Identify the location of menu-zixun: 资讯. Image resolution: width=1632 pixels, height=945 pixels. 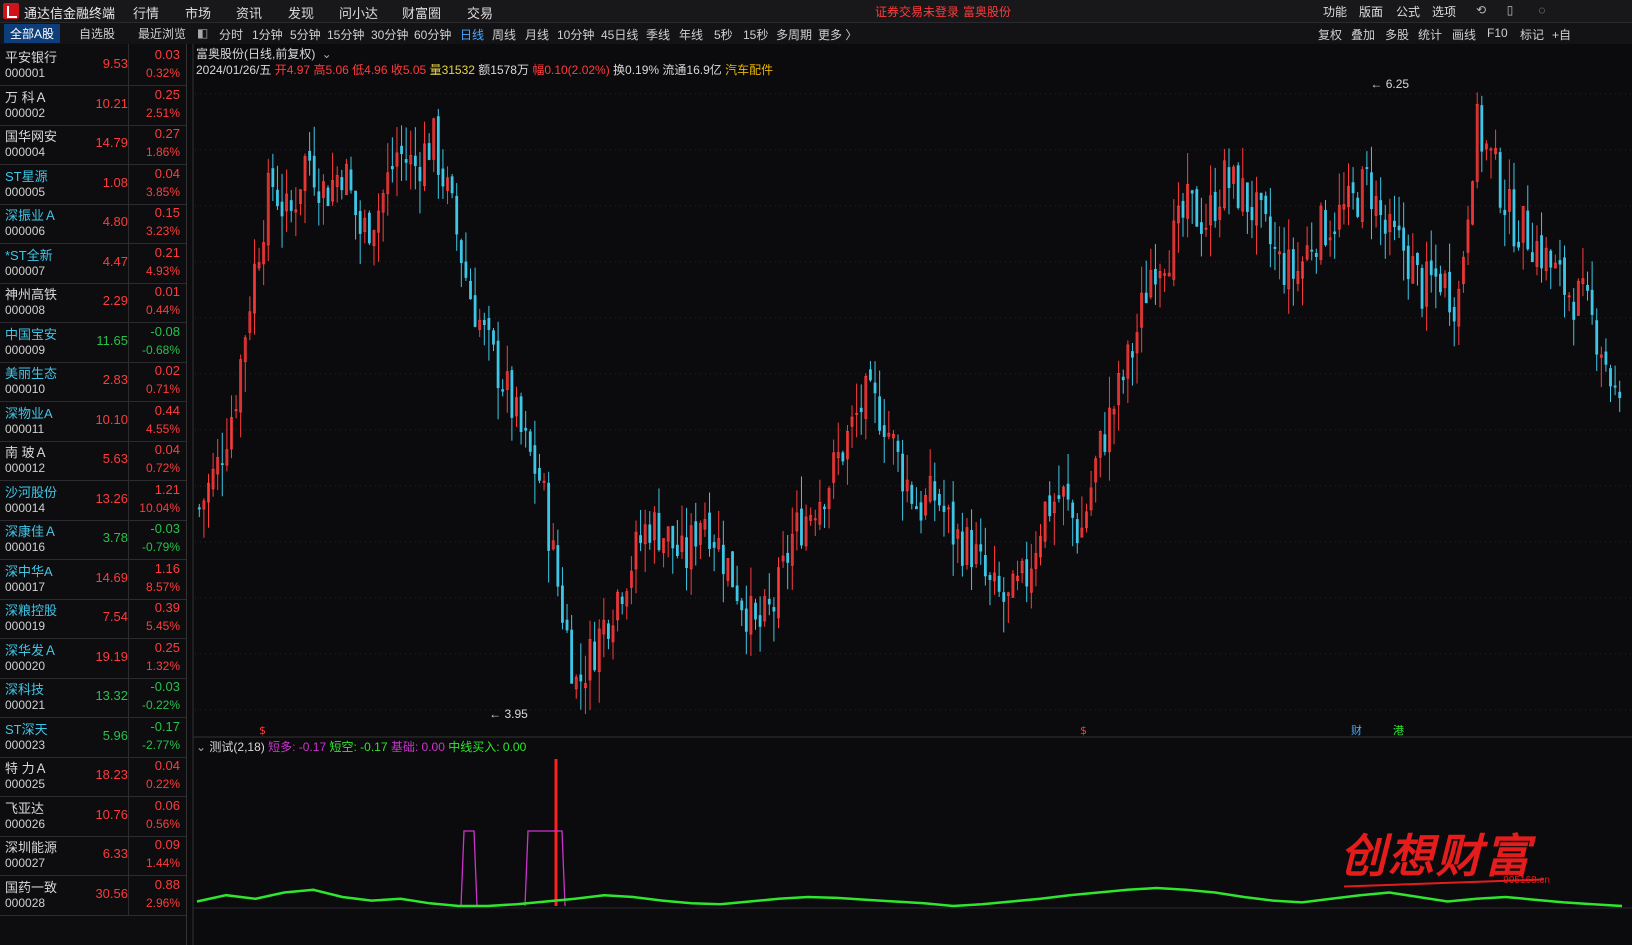
(249, 12).